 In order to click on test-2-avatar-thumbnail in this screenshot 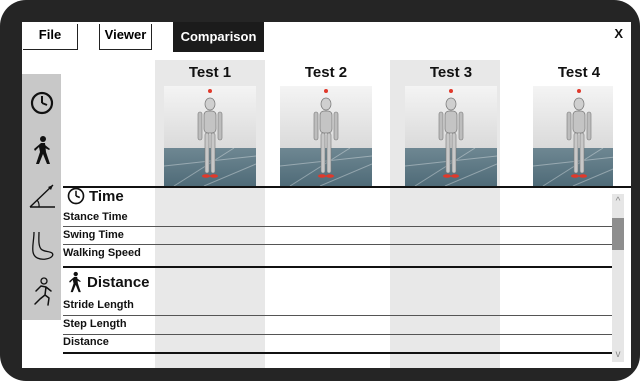, I will do `click(326, 136)`.